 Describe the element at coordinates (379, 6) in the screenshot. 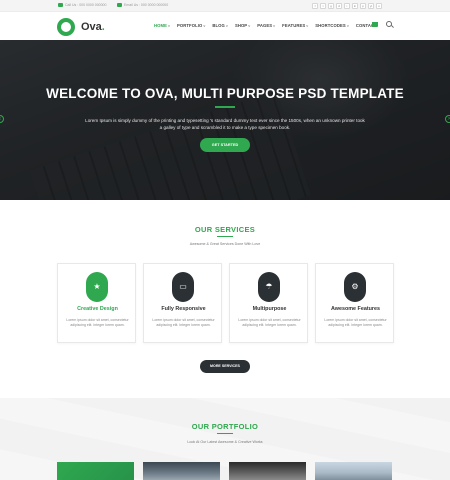

I see `skype-icon: s` at that location.